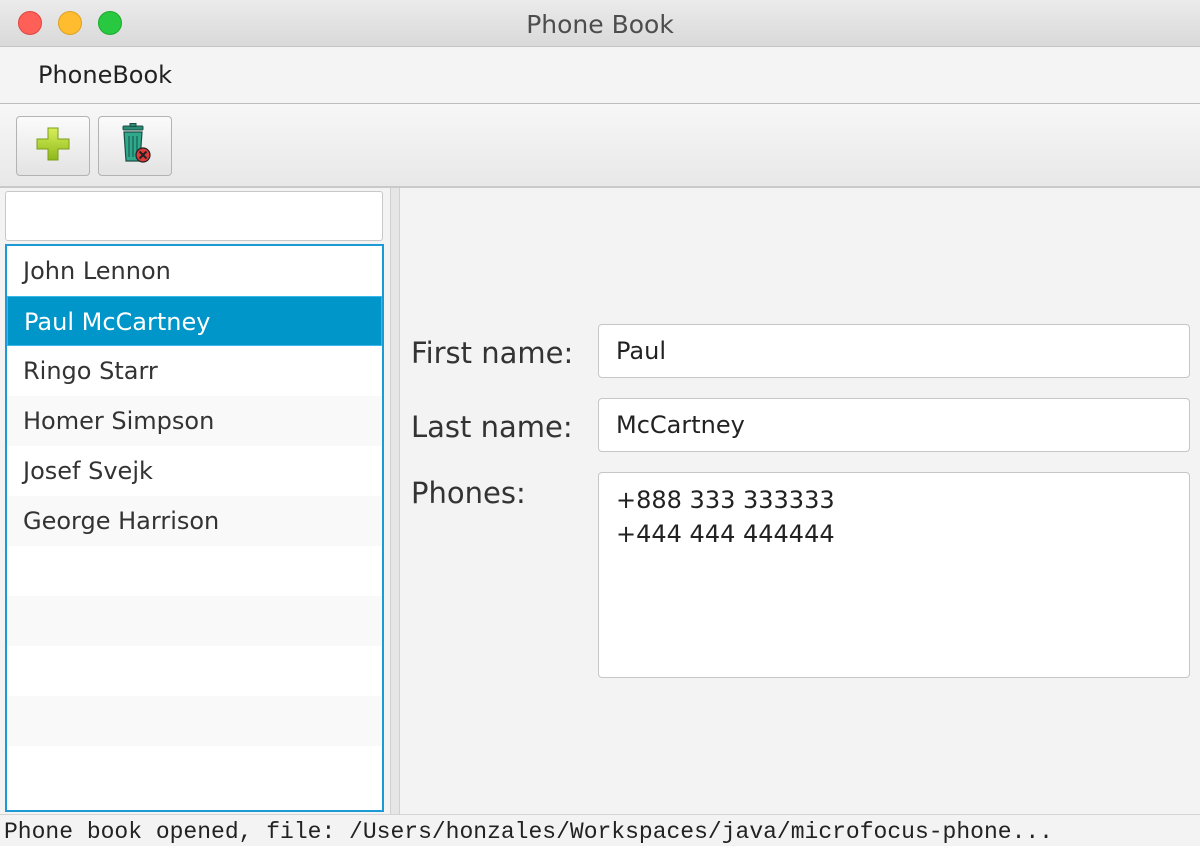 The height and width of the screenshot is (846, 1200). Describe the element at coordinates (600, 146) in the screenshot. I see `toolbar` at that location.